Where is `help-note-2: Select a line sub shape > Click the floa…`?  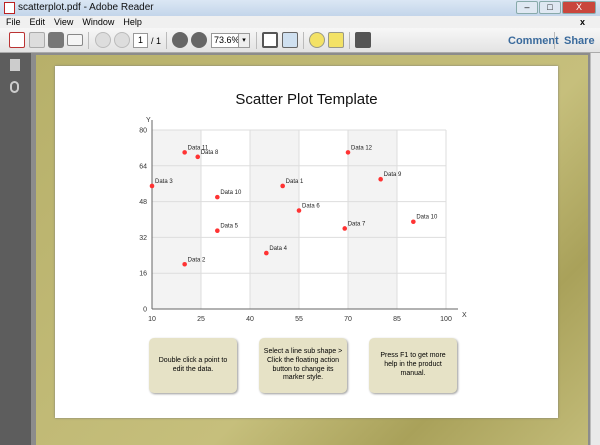
help-note-2: Select a line sub shape > Click the floa… is located at coordinates (303, 365).